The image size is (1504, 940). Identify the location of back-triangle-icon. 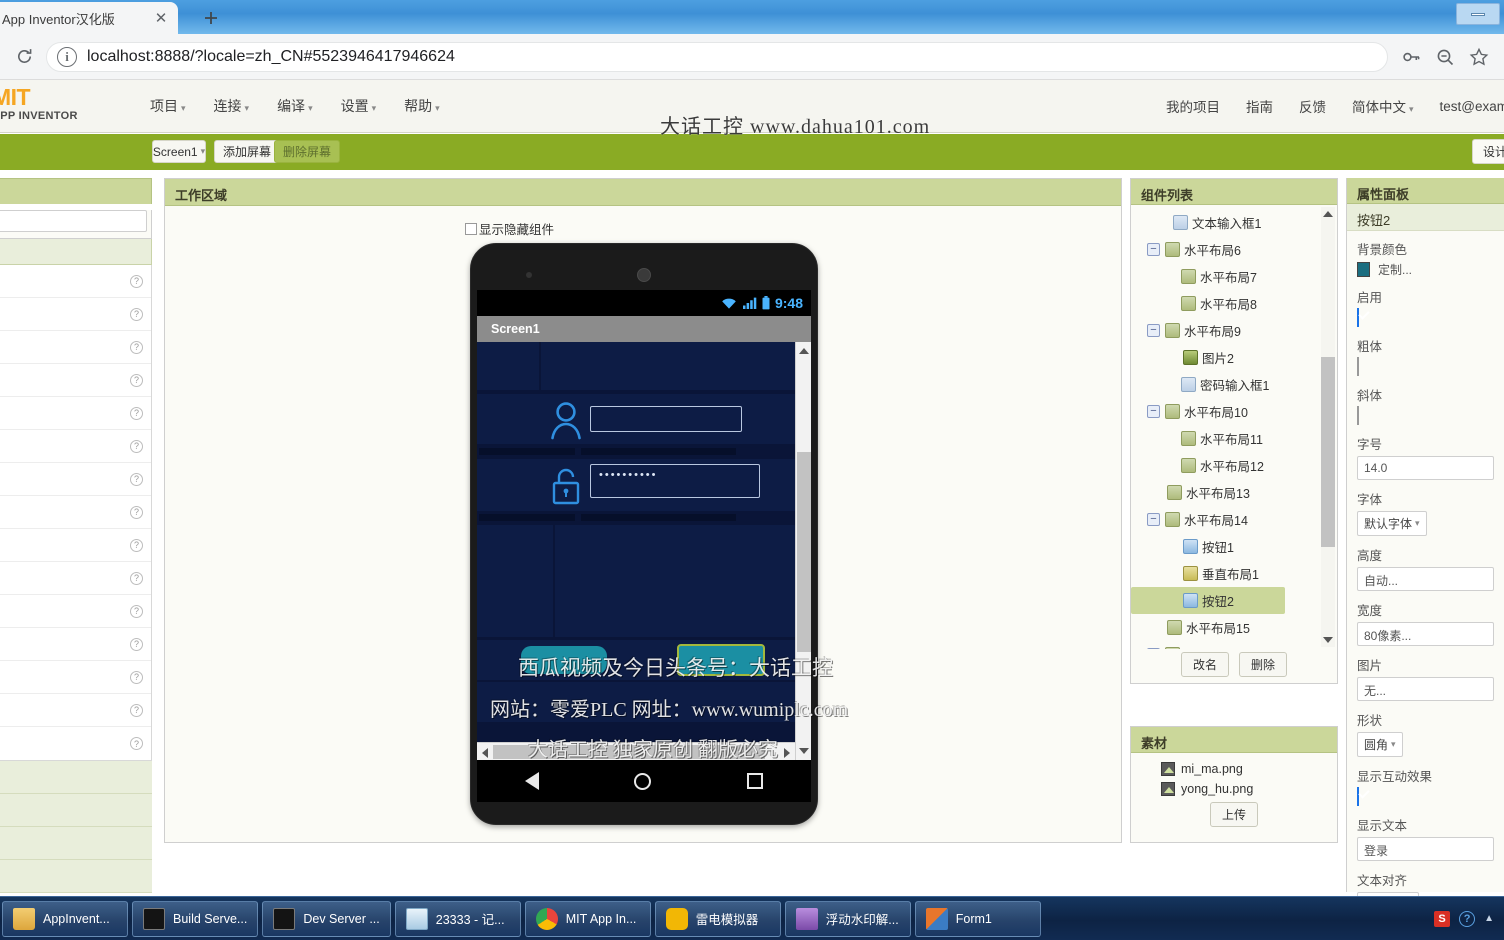
(531, 781).